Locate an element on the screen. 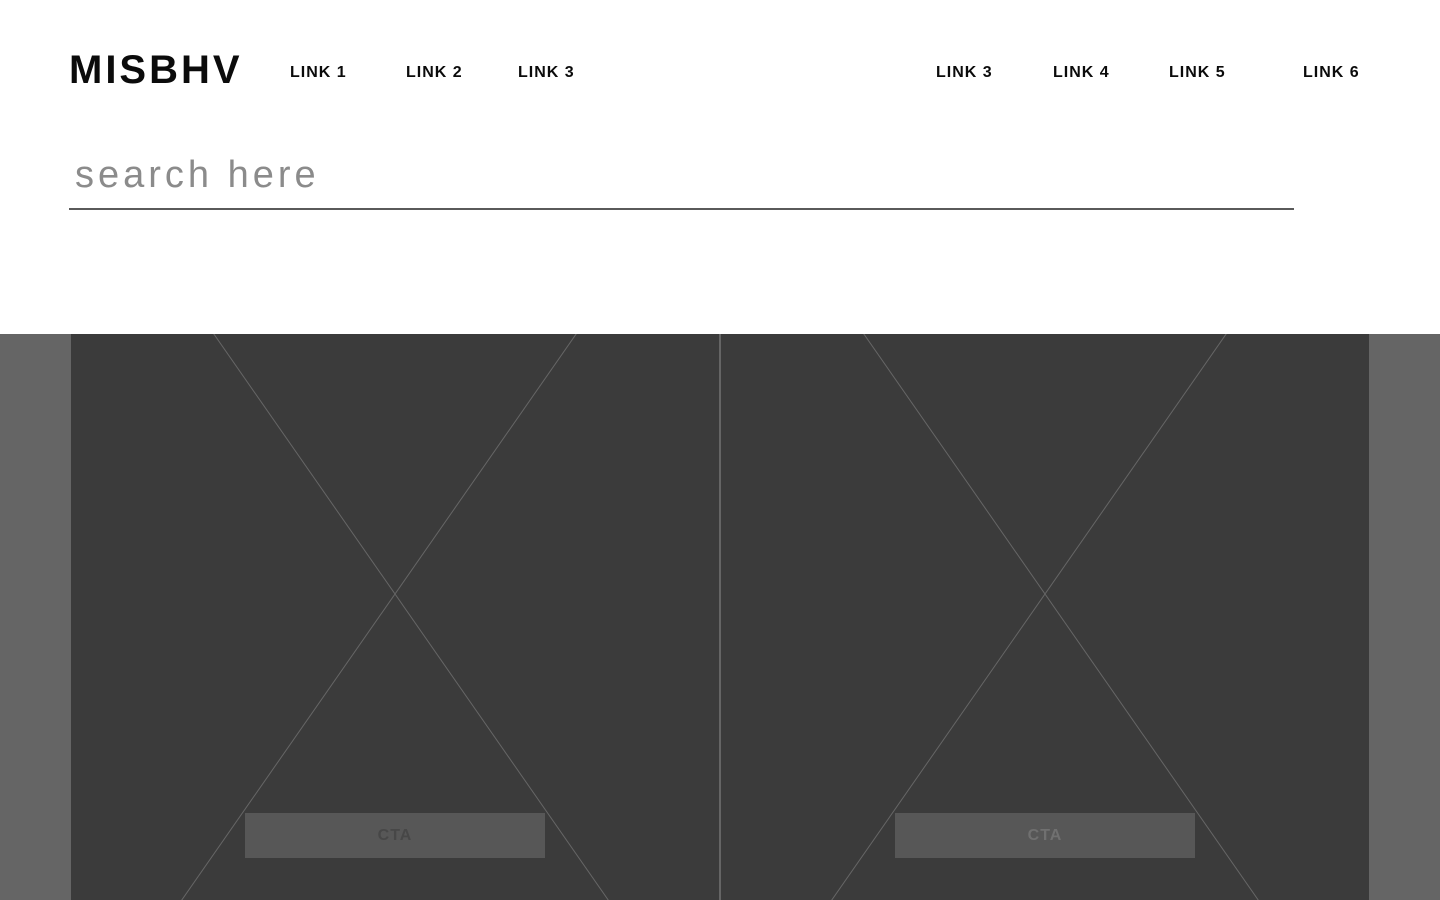 The height and width of the screenshot is (900, 1440). nav-link-left-1: LINK 1 is located at coordinates (318, 72).